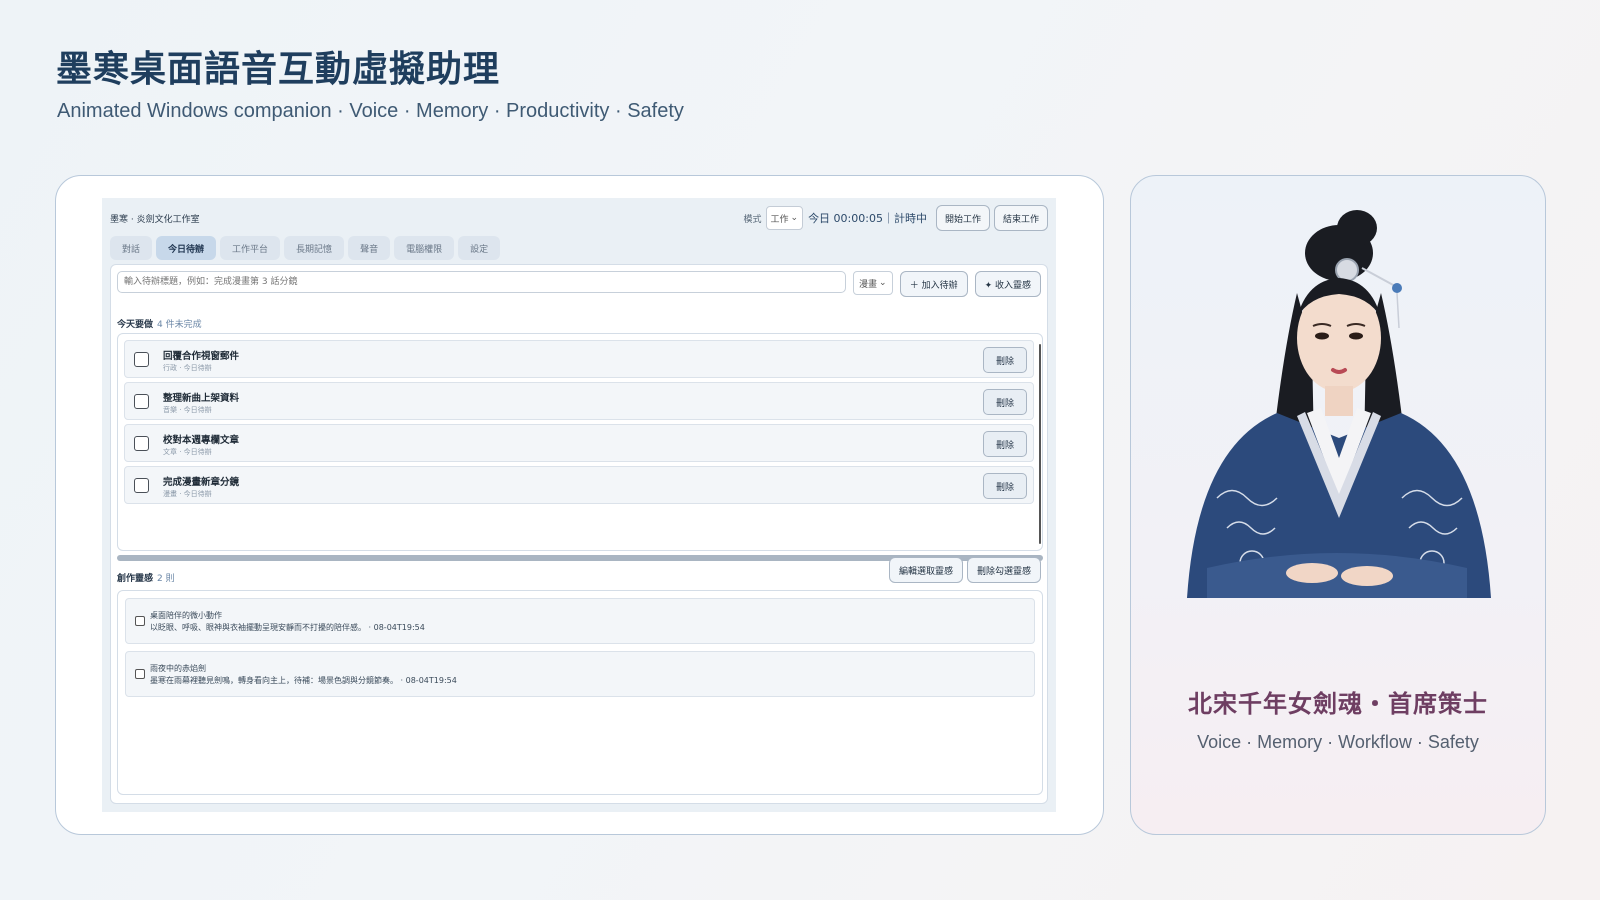 The image size is (1600, 900). I want to click on todo-item: 校對本週專欄文章 文章 · 今日待辦 刪除, so click(579, 443).